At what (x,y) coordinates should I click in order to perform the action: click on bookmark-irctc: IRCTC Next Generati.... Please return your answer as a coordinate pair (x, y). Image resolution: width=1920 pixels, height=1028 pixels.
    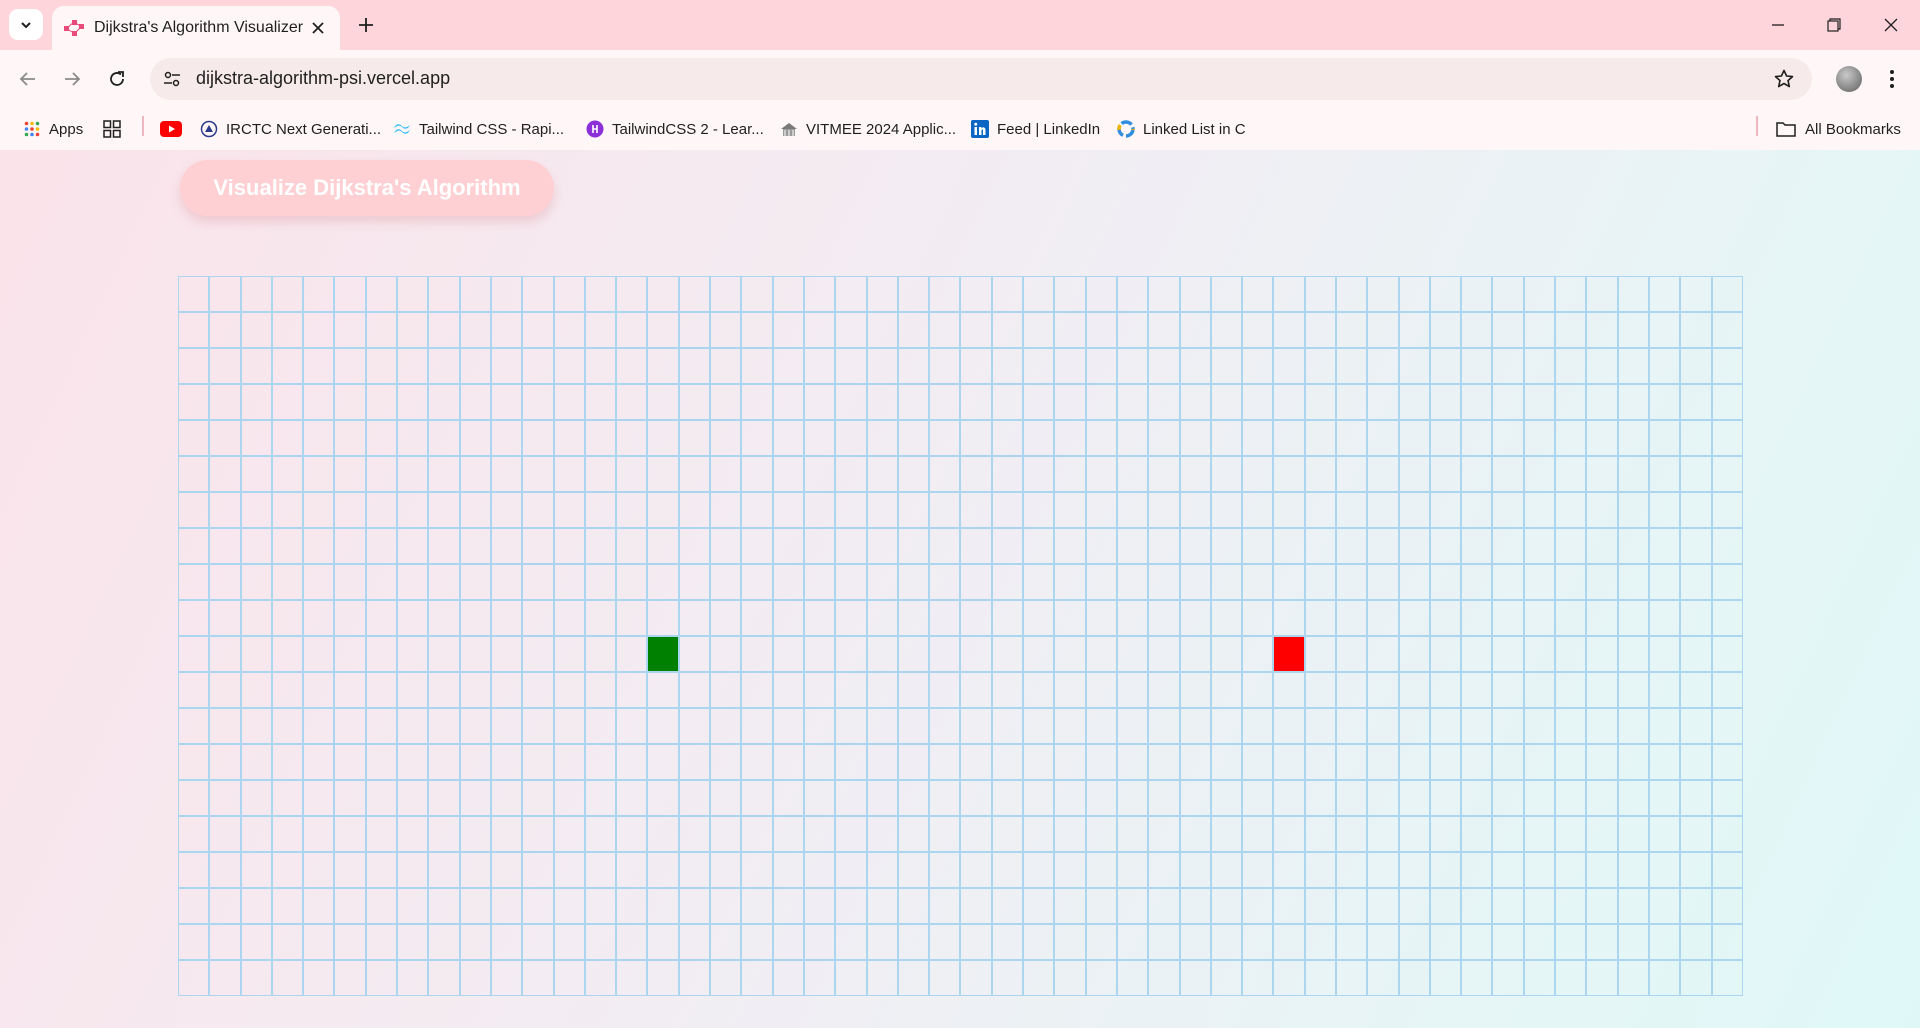
    Looking at the image, I should click on (290, 129).